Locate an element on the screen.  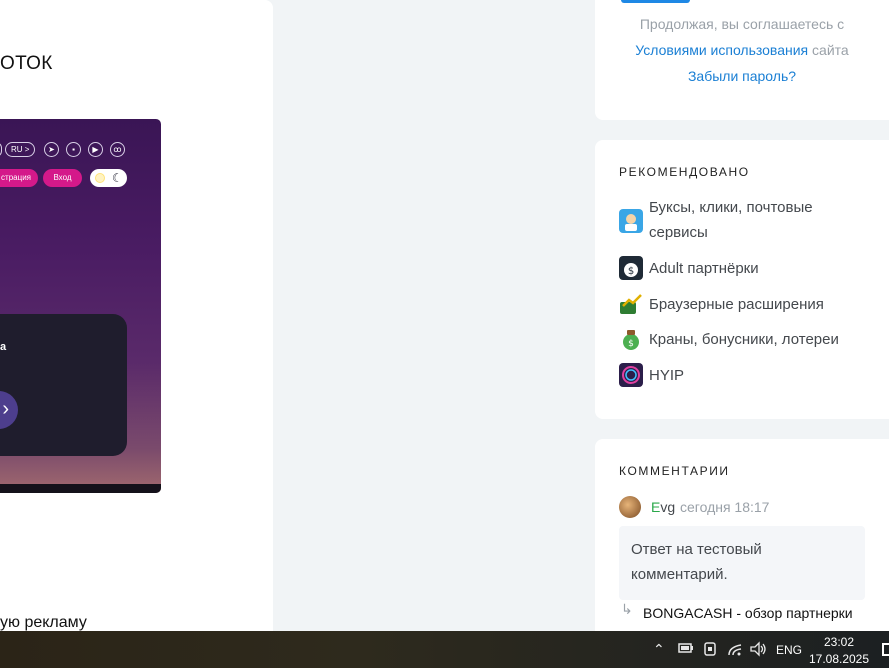
recommended-item: Буксы, клики, почтовые сервисы is located at coordinates (716, 220).